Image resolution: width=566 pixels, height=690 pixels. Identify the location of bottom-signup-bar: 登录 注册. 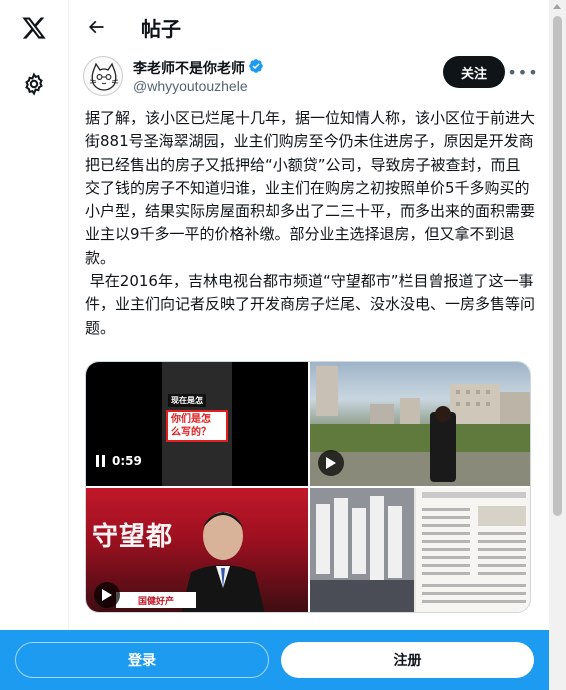
(274, 660).